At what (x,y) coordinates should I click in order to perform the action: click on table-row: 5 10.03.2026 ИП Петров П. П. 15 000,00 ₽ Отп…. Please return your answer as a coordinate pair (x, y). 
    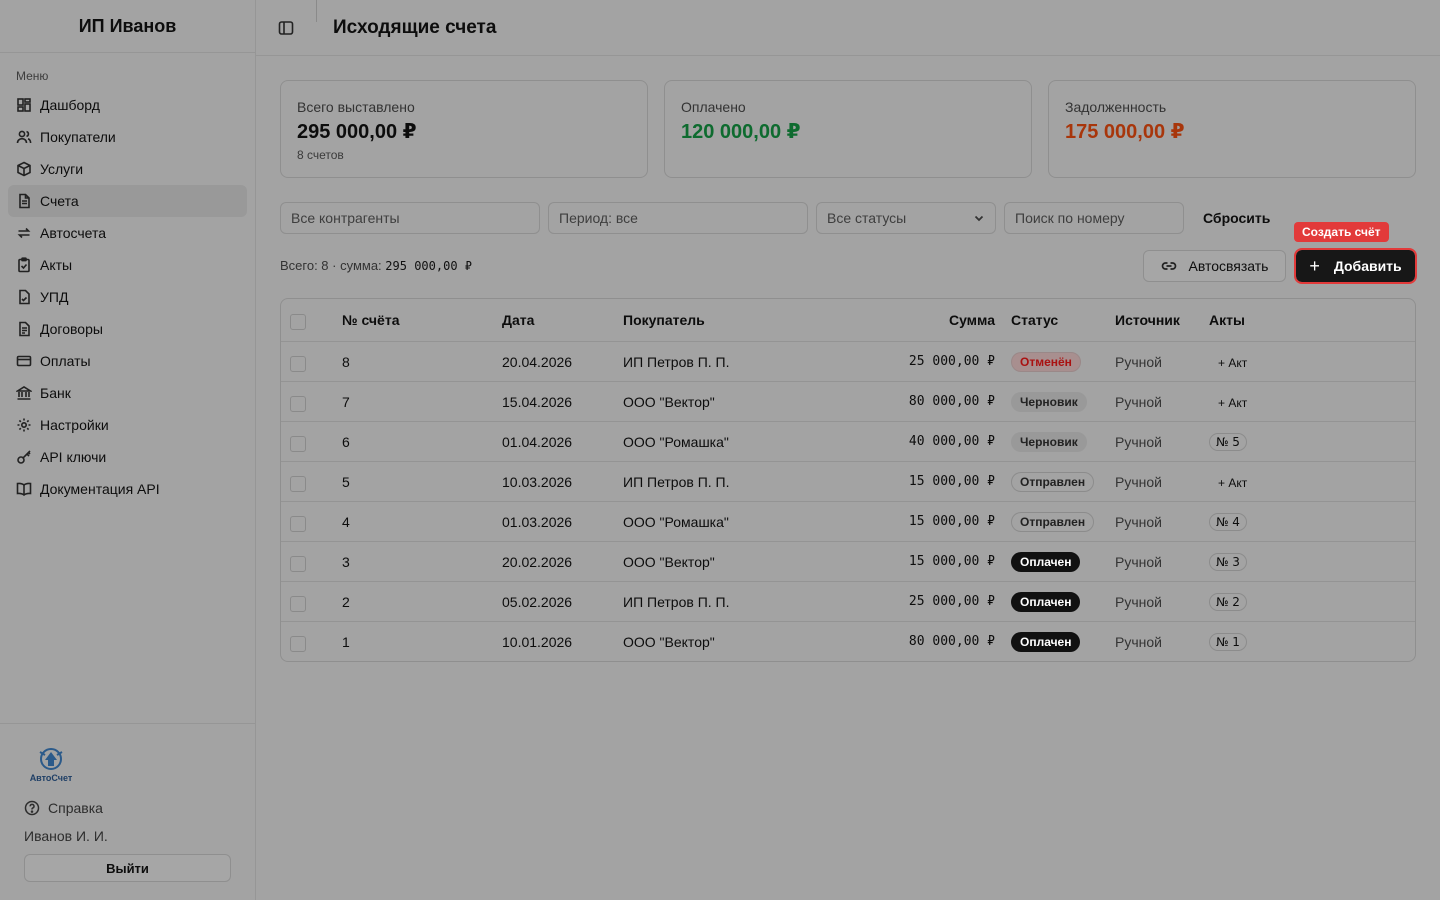
    Looking at the image, I should click on (848, 481).